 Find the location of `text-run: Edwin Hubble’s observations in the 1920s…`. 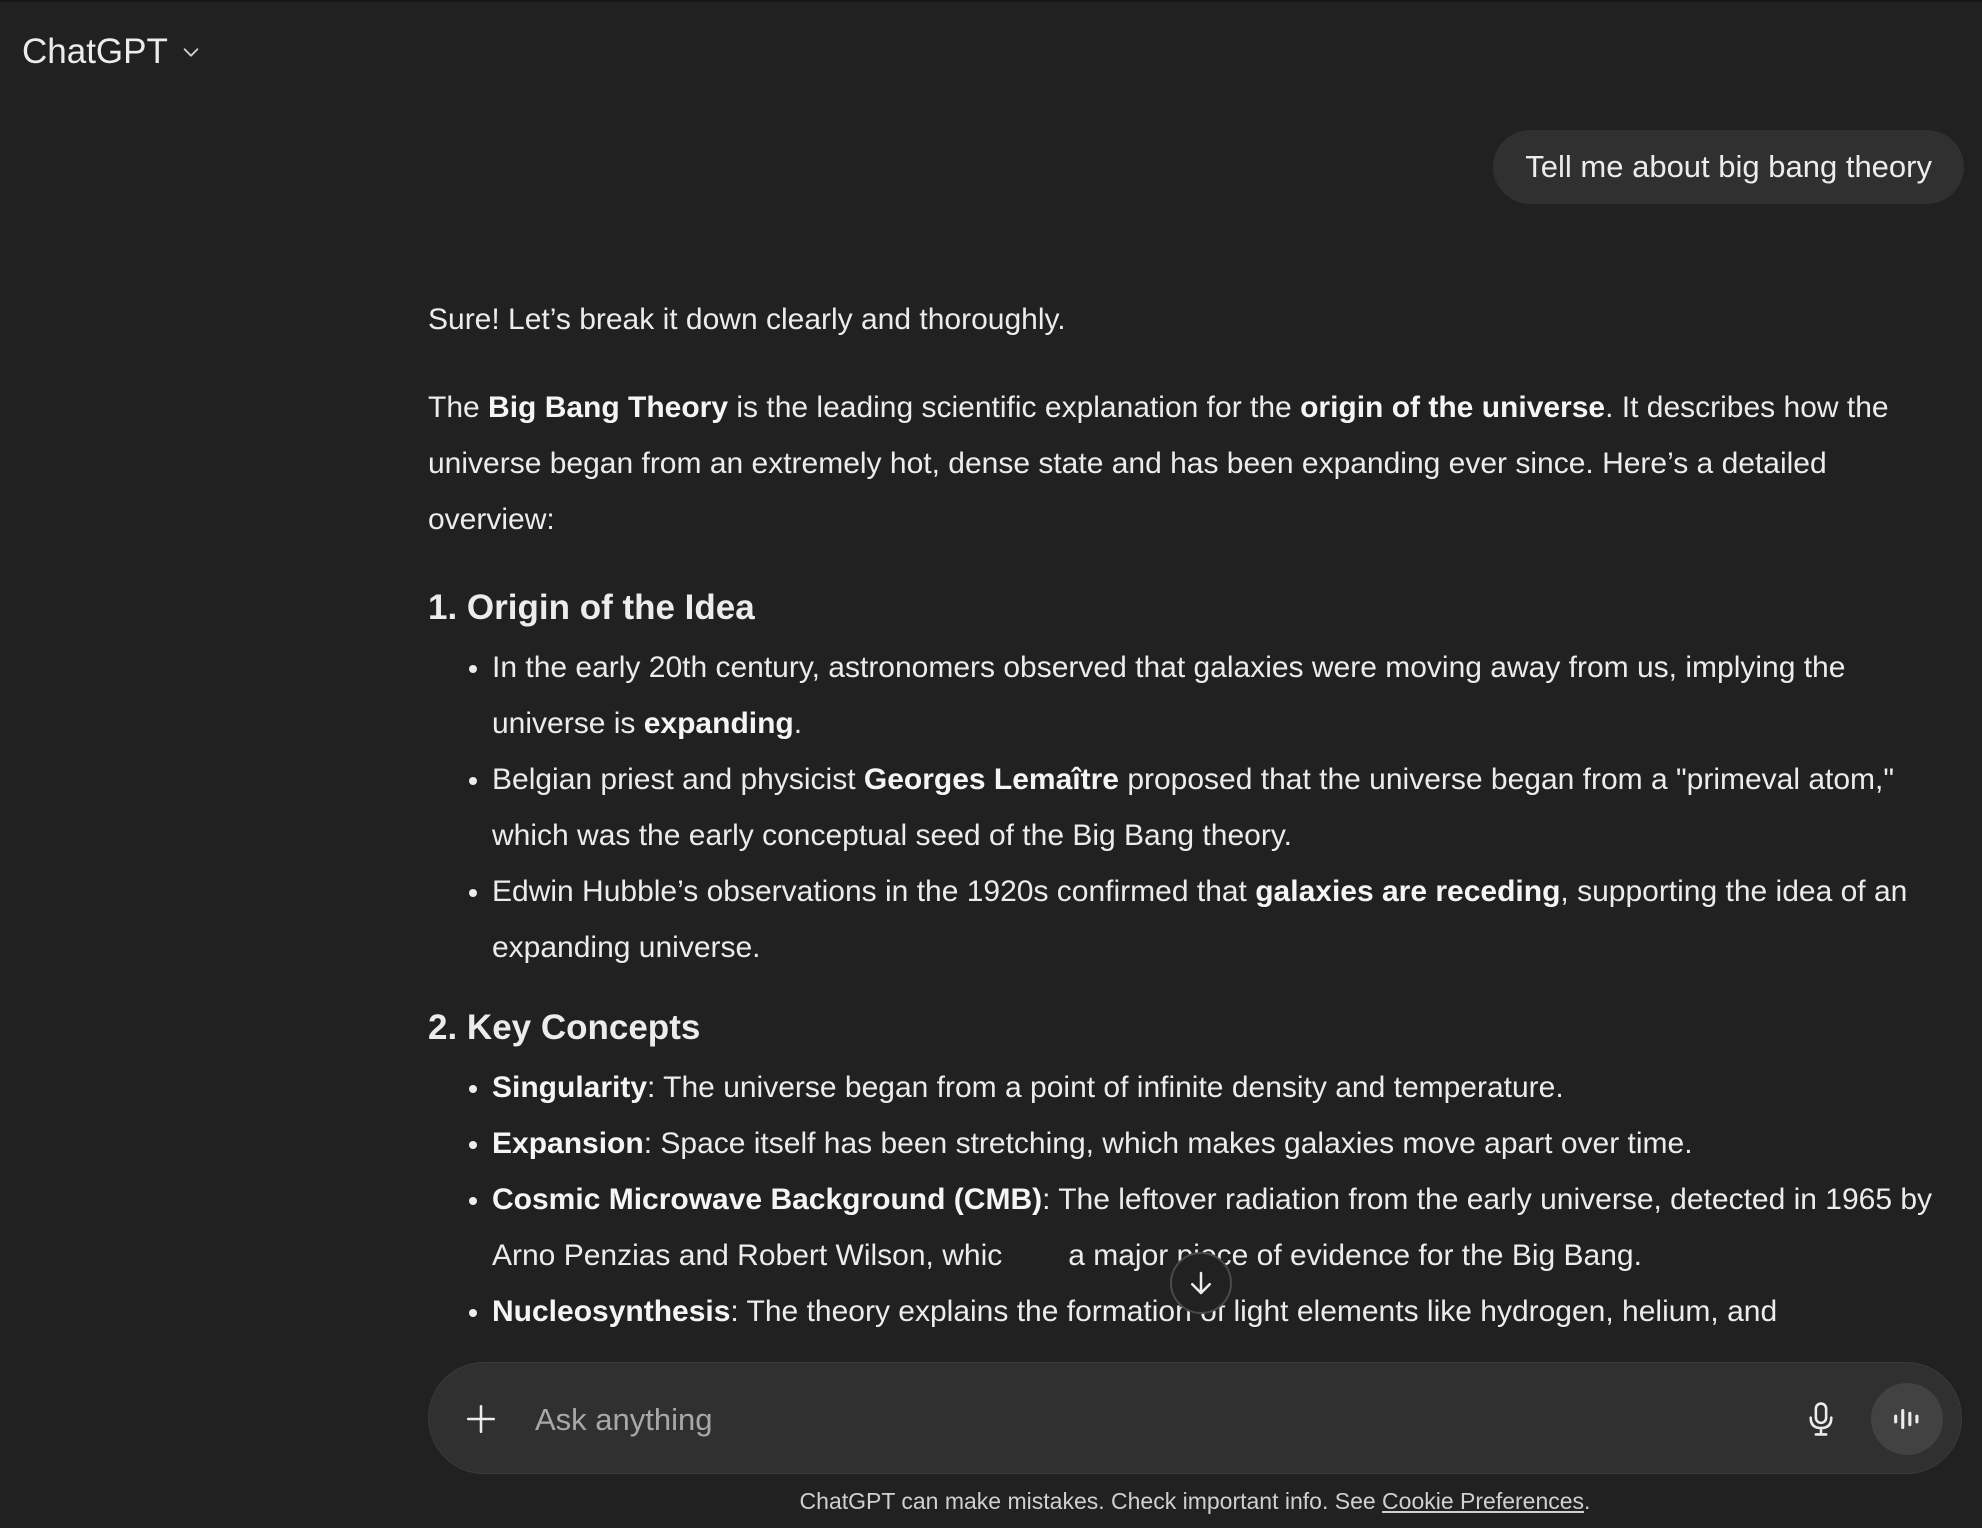

text-run: Edwin Hubble’s observations in the 1920s… is located at coordinates (874, 891).